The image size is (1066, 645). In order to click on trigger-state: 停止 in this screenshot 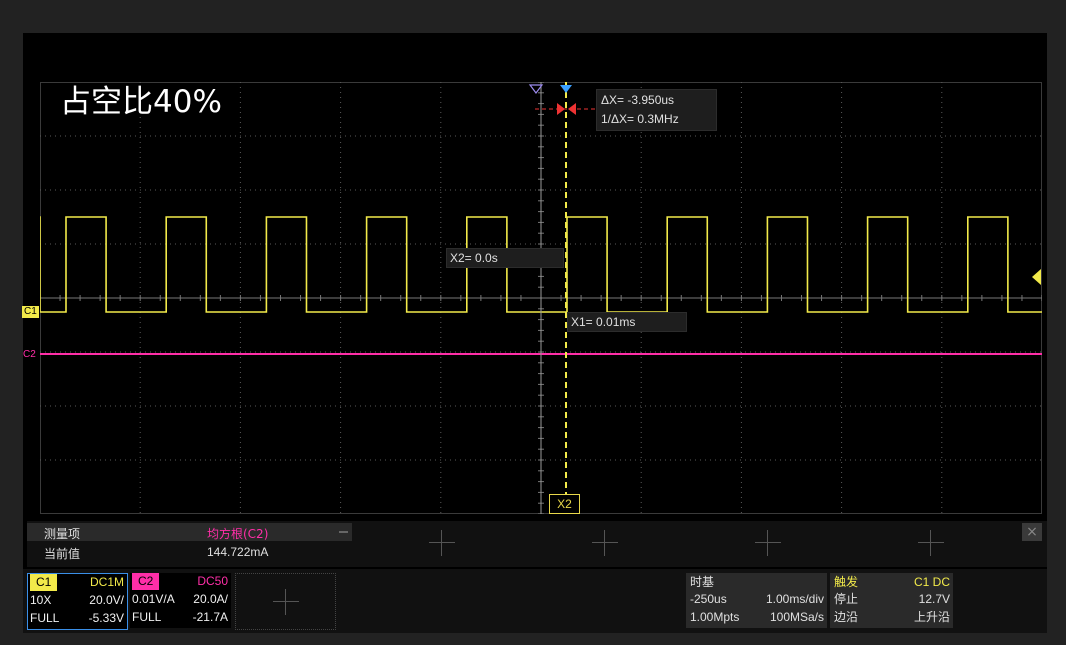, I will do `click(846, 599)`.